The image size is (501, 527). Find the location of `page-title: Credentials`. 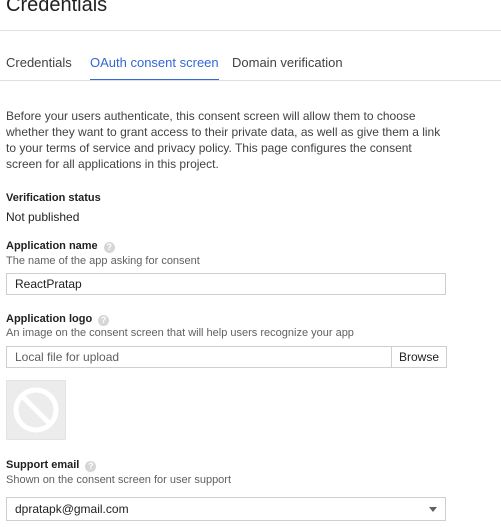

page-title: Credentials is located at coordinates (57, 8).